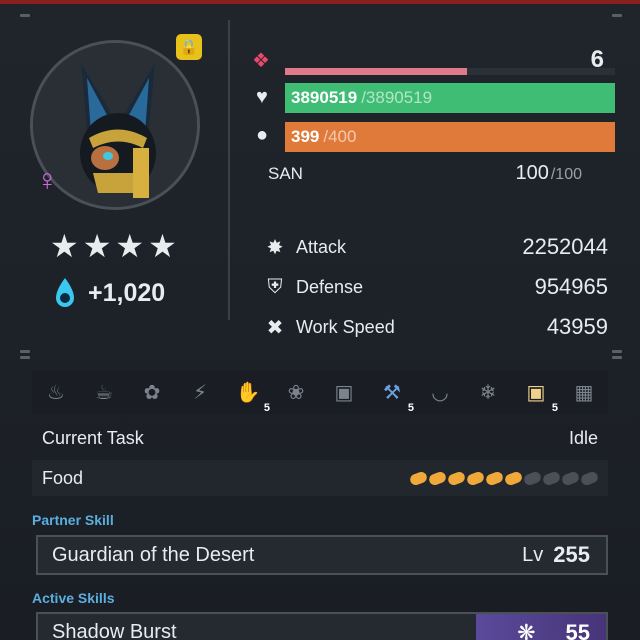 The height and width of the screenshot is (640, 640). What do you see at coordinates (435, 287) in the screenshot?
I see `stat-defense: ⛨ Defense 954965` at bounding box center [435, 287].